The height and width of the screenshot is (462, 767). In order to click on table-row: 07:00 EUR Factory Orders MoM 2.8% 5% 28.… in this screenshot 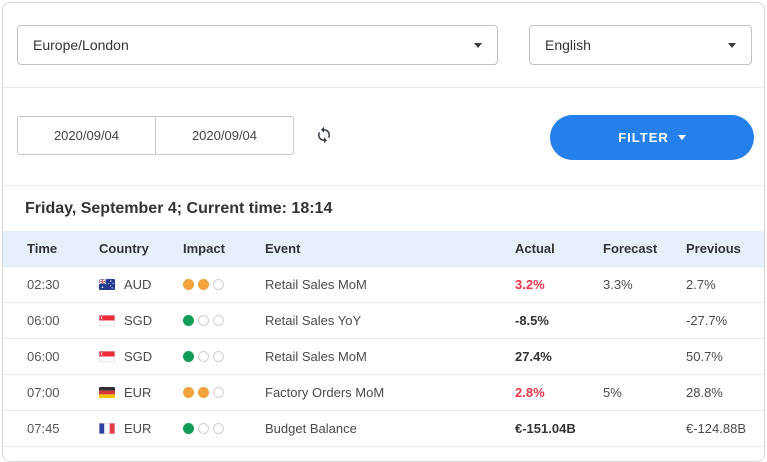, I will do `click(383, 393)`.